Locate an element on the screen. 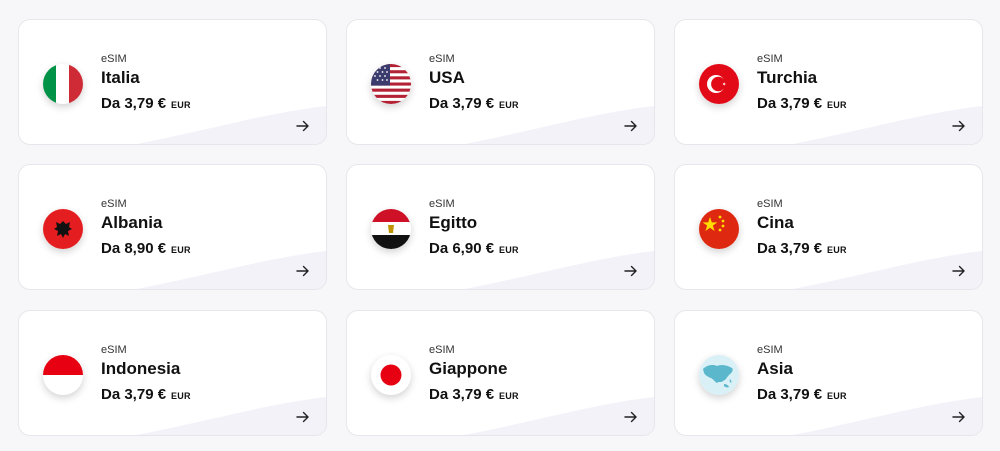 This screenshot has height=451, width=1000. indonesia-flag-icon is located at coordinates (63, 375).